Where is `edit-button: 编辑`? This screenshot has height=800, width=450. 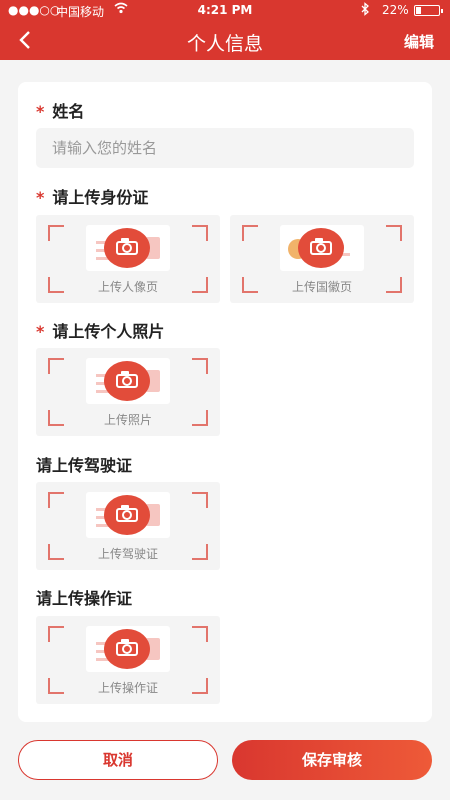 edit-button: 编辑 is located at coordinates (419, 41).